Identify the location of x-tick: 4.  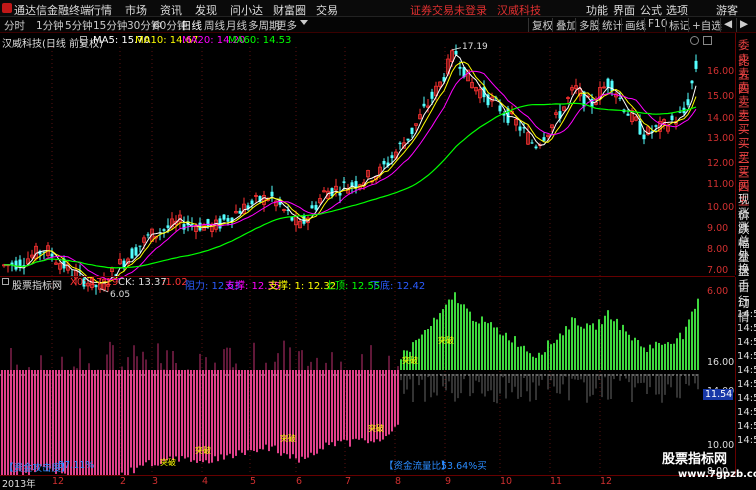
(205, 481).